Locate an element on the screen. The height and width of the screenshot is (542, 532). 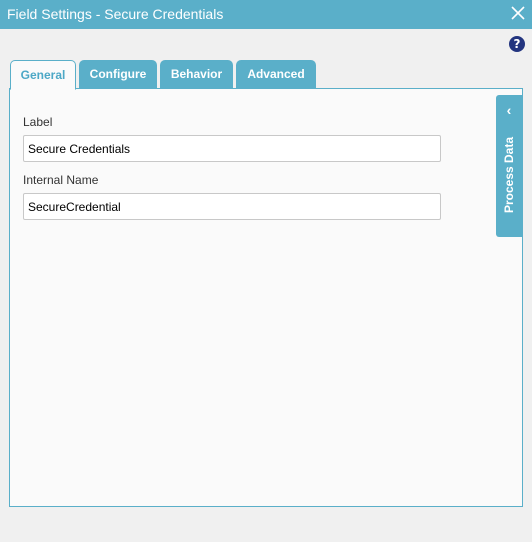
internal-name-input is located at coordinates (232, 206).